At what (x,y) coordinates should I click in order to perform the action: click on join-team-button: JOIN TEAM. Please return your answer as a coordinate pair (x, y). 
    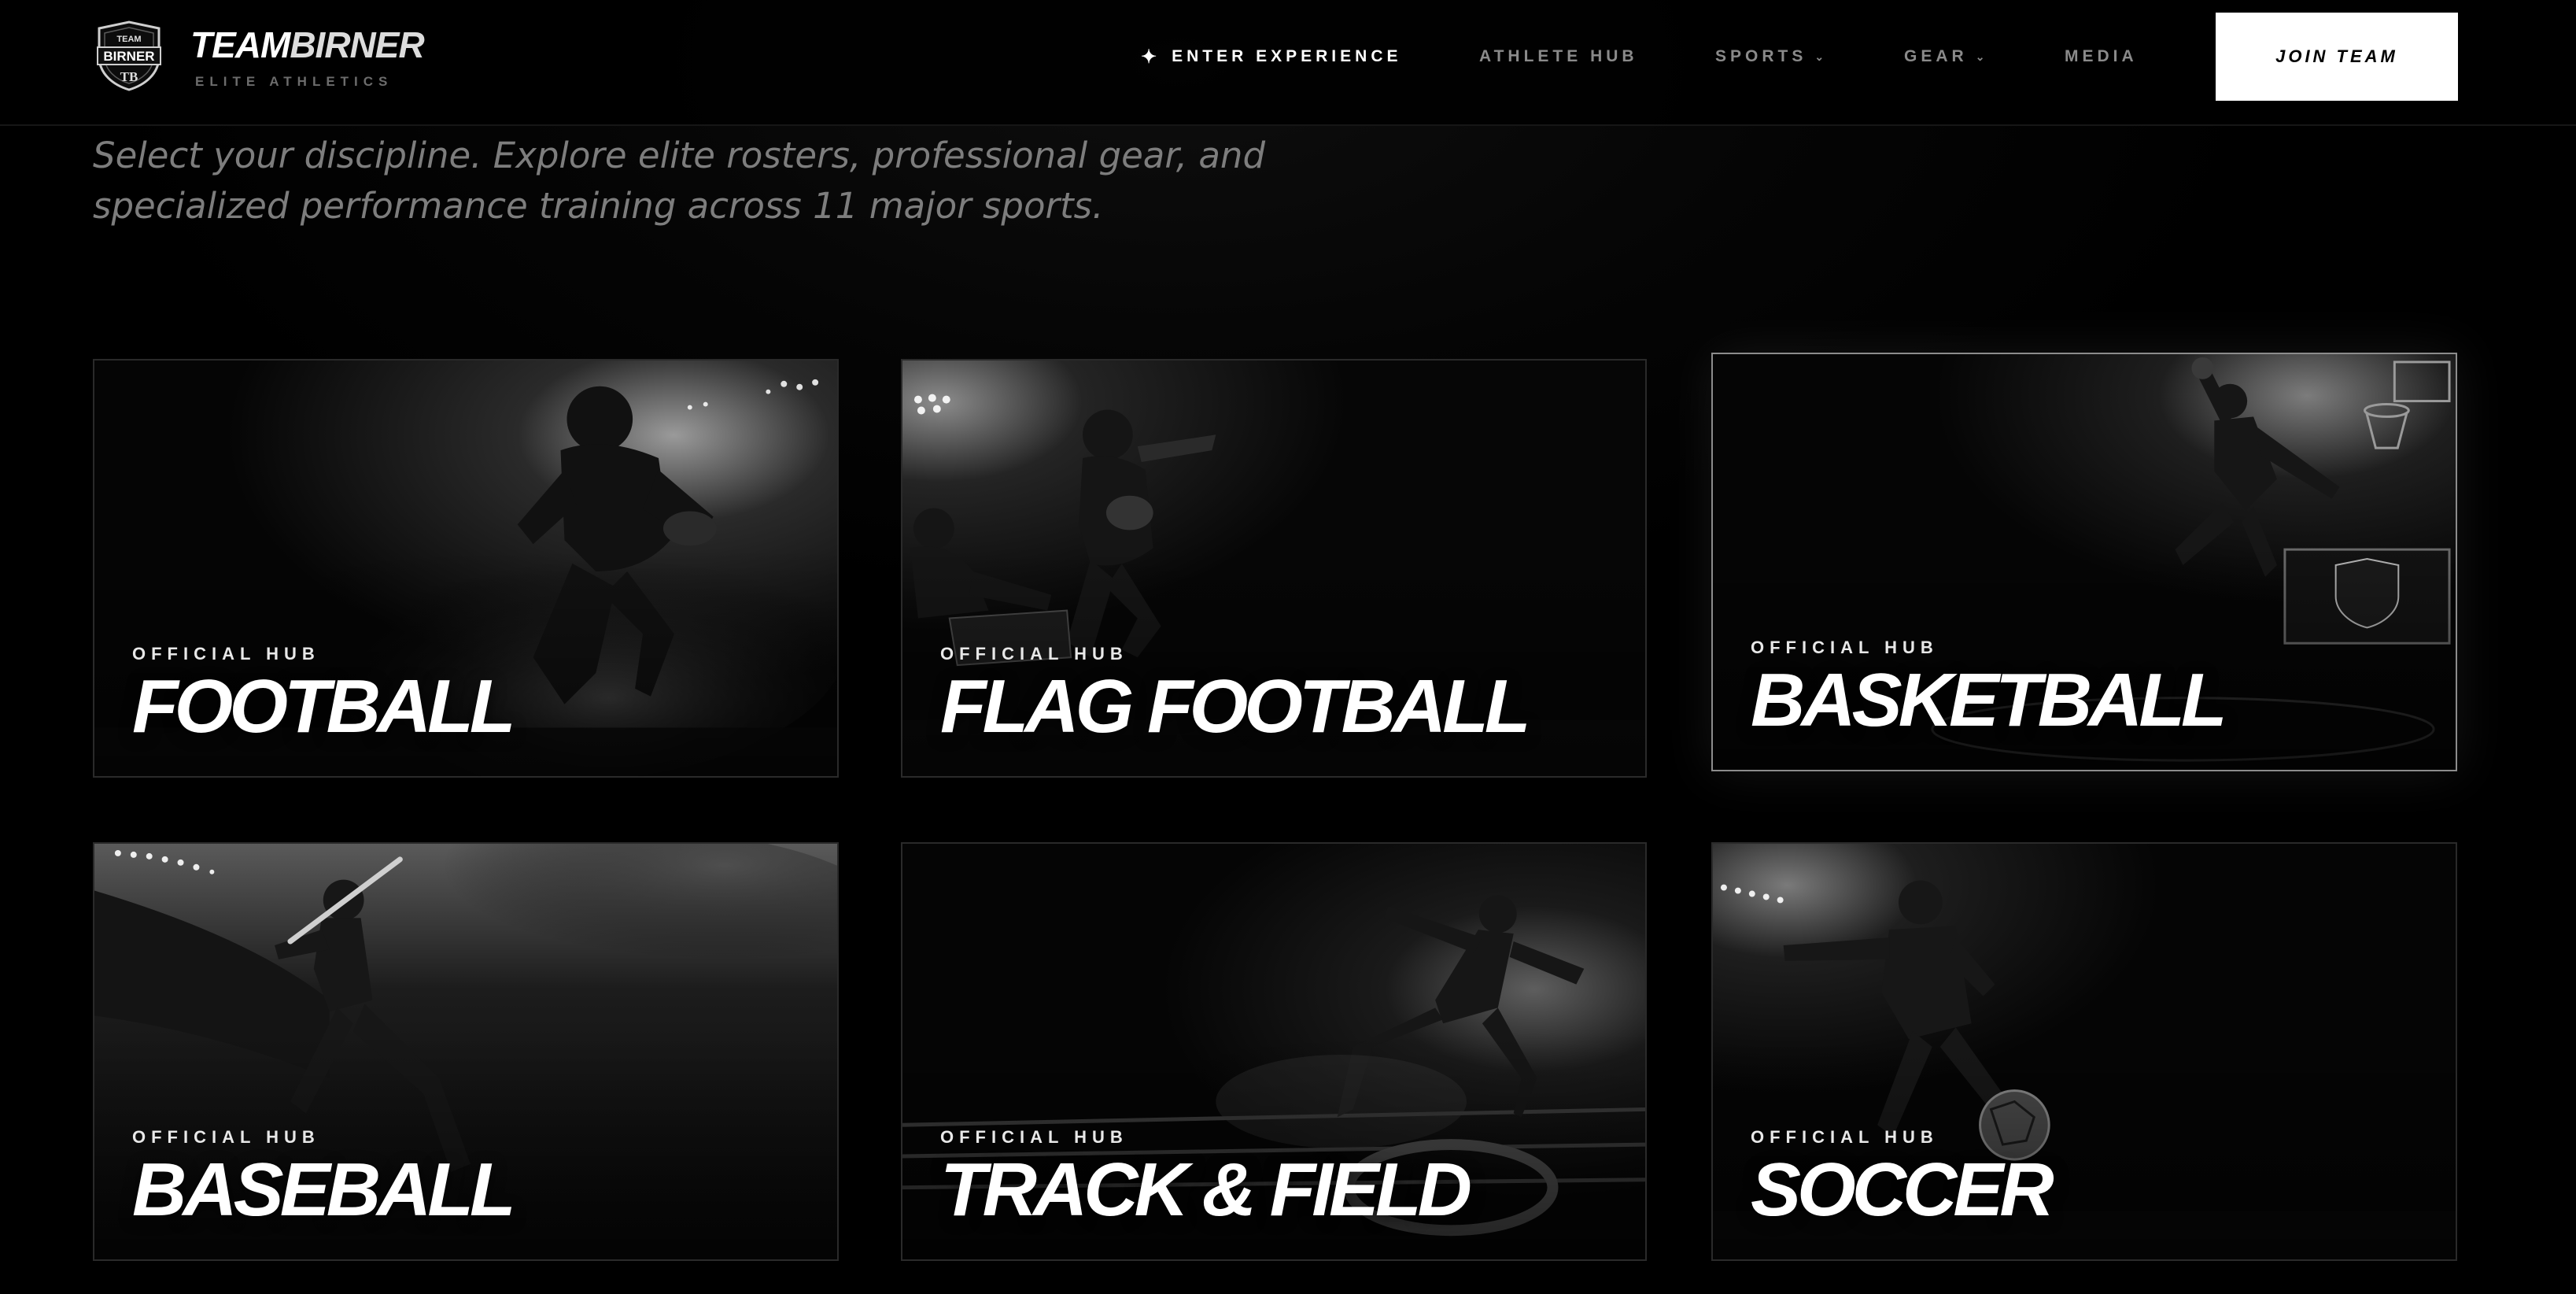
    Looking at the image, I should click on (2337, 57).